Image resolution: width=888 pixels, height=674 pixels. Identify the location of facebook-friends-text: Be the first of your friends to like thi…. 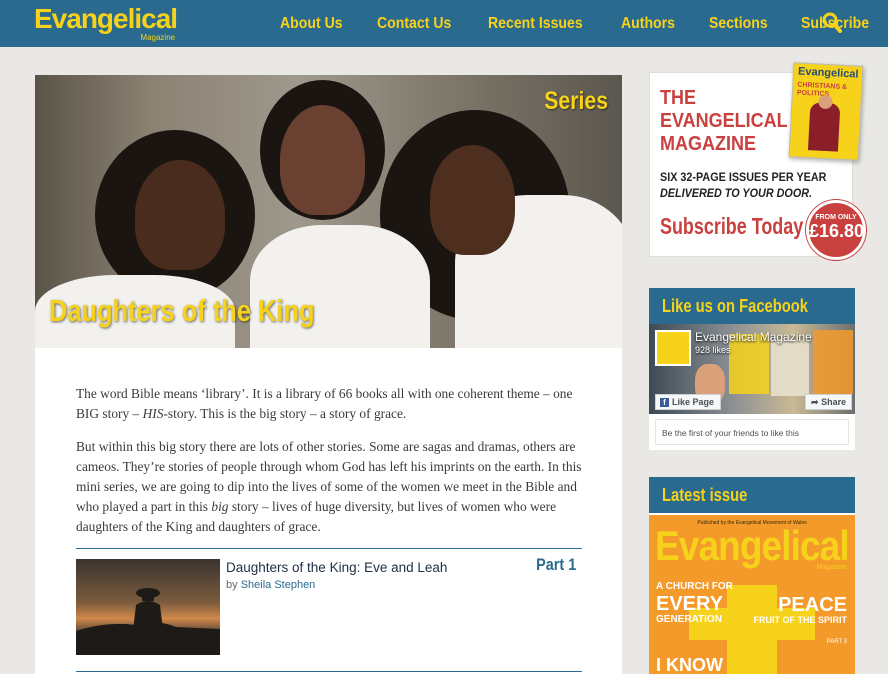
(752, 432).